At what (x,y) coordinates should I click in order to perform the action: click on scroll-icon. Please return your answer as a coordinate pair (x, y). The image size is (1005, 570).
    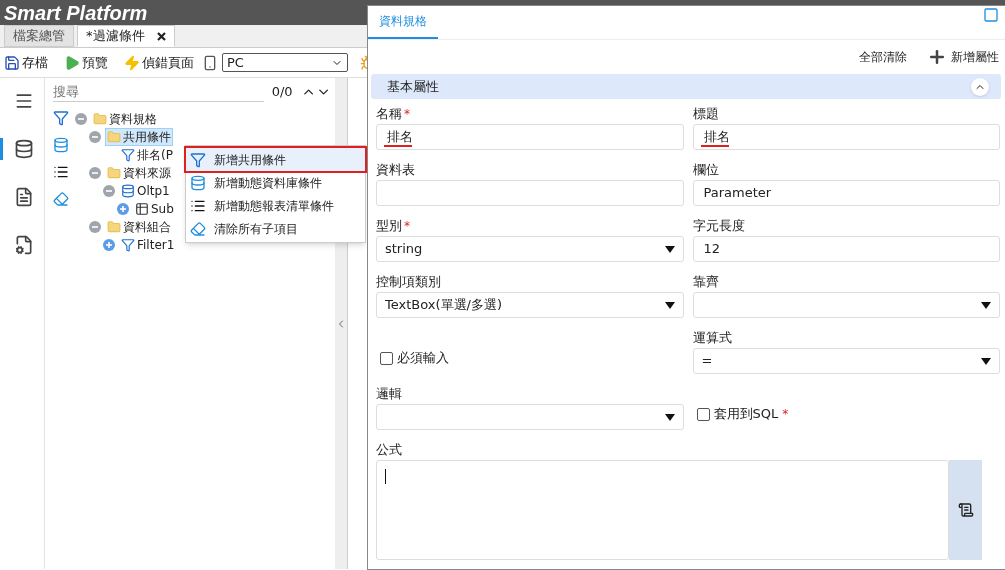
    Looking at the image, I should click on (965, 510).